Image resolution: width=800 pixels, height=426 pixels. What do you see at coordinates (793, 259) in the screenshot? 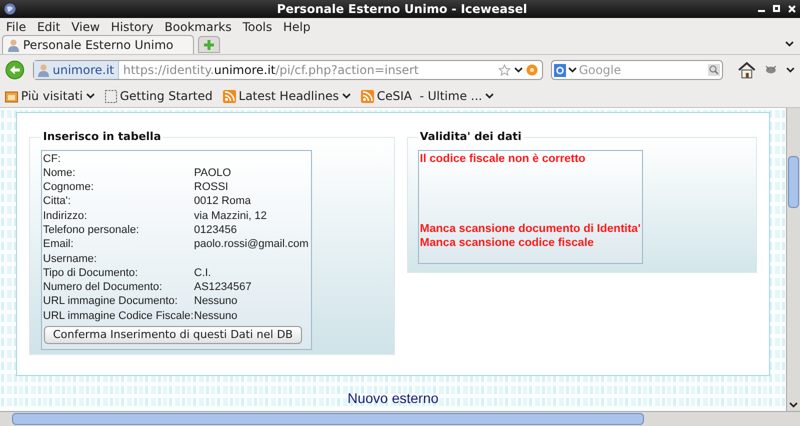
I see `vertical-scrollbar` at bounding box center [793, 259].